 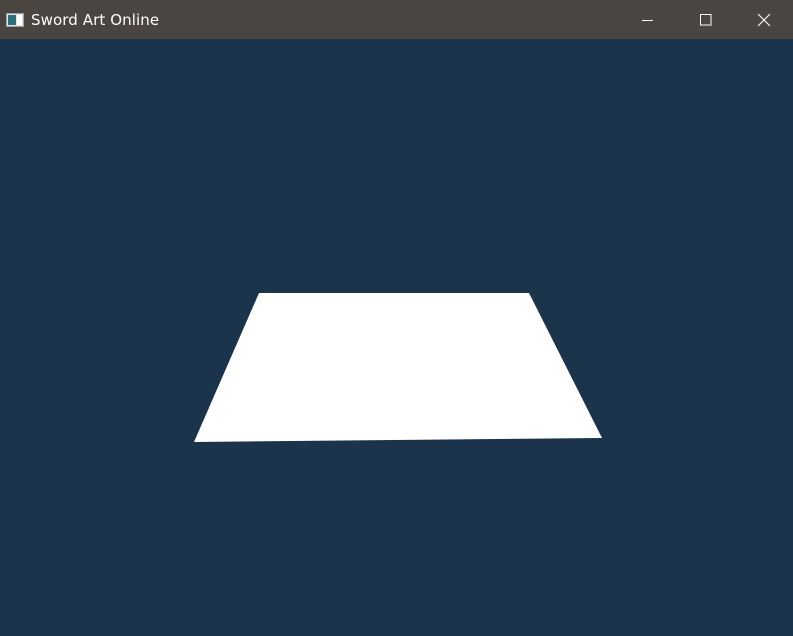 What do you see at coordinates (15, 19) in the screenshot?
I see `app-window-icon` at bounding box center [15, 19].